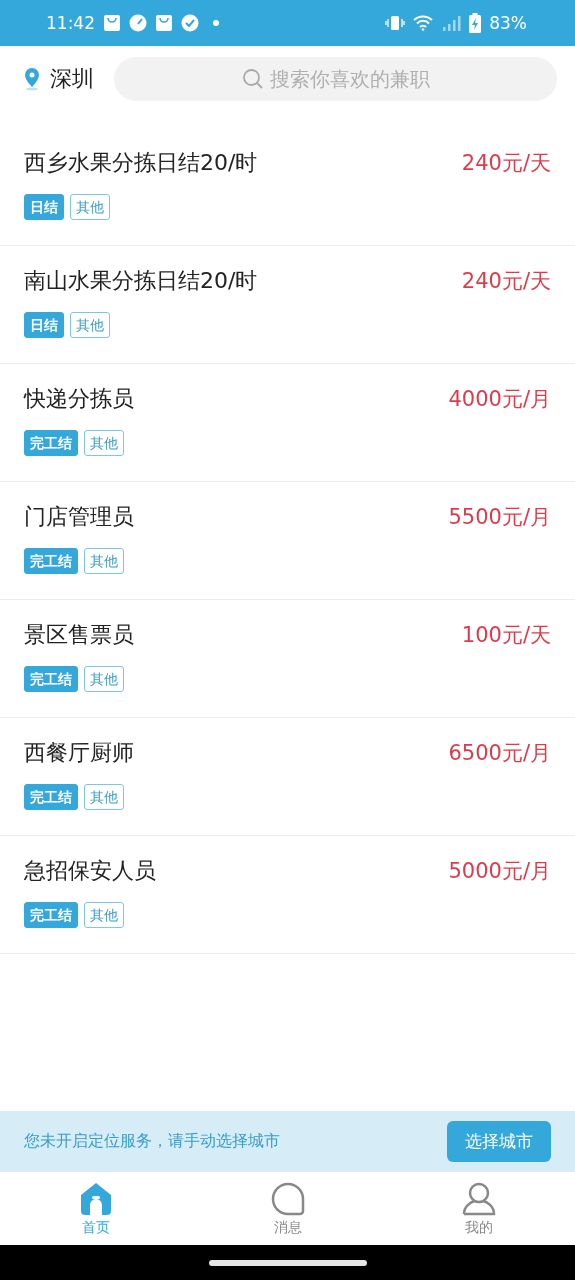  I want to click on search-icon, so click(252, 79).